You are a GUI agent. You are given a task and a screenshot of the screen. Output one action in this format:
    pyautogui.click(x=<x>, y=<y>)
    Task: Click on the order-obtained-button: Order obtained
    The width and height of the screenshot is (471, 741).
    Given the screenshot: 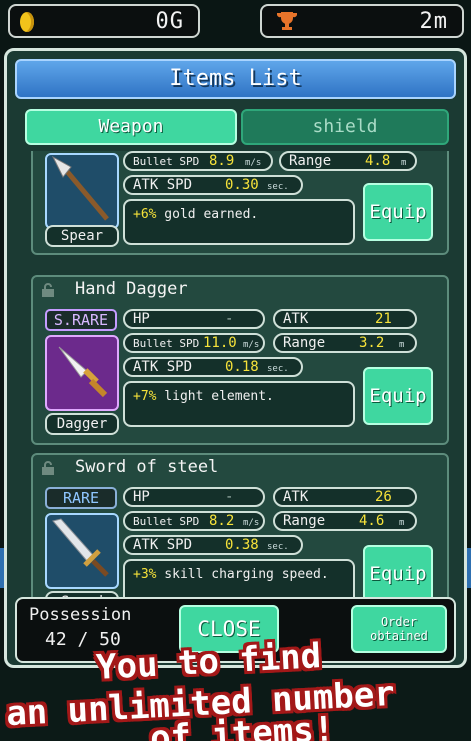 What is the action you would take?
    pyautogui.click(x=399, y=629)
    